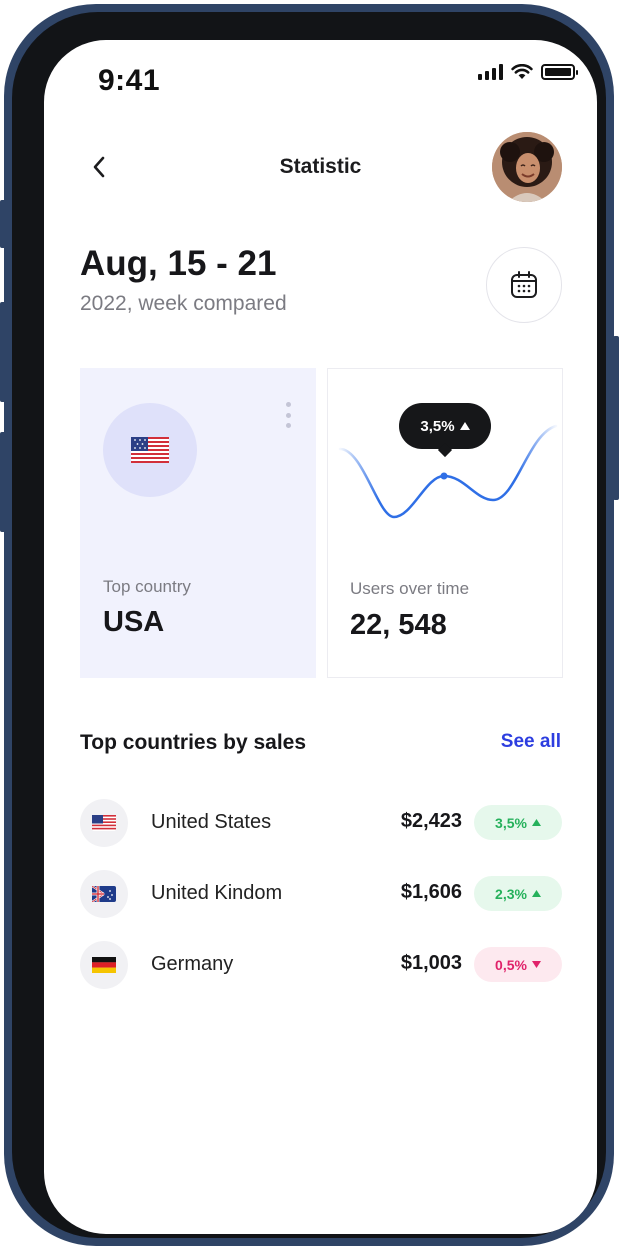 Image resolution: width=619 pixels, height=1250 pixels. What do you see at coordinates (410, 588) in the screenshot?
I see `users-label: Users over time` at bounding box center [410, 588].